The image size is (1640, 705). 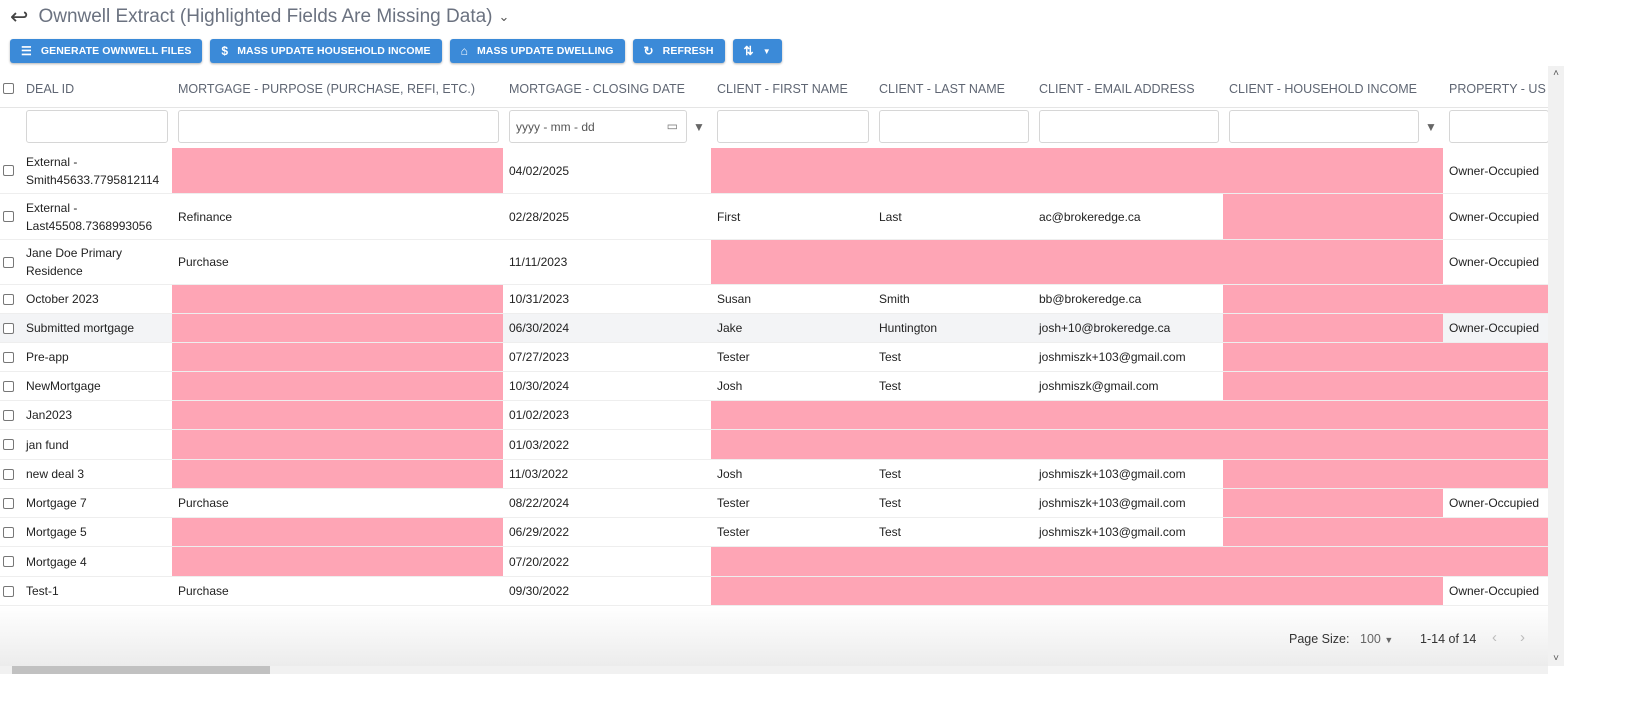 I want to click on cell-closing-date: 02/28/2025, so click(x=607, y=216).